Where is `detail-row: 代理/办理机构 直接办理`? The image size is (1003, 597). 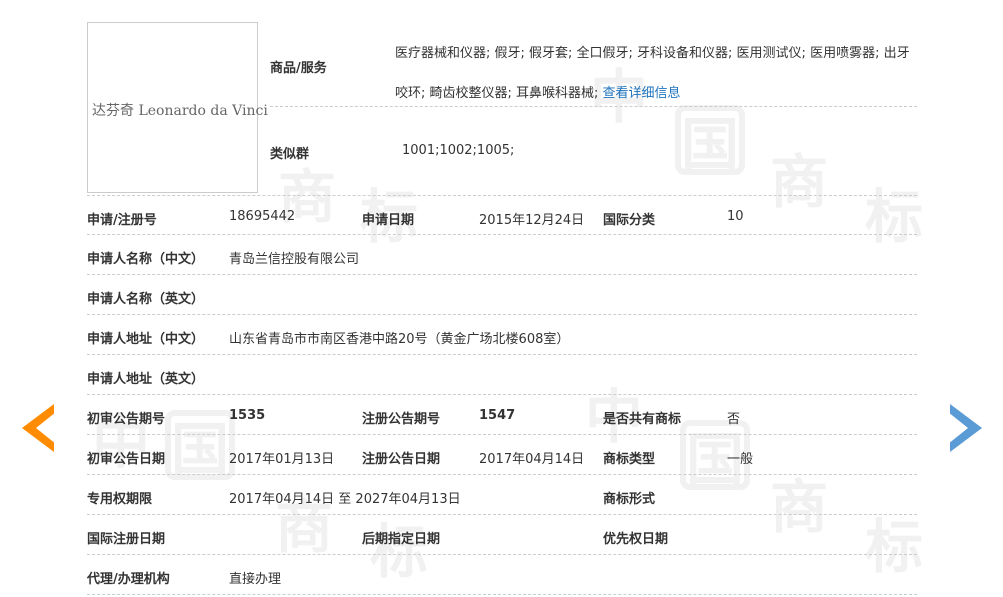 detail-row: 代理/办理机构 直接办理 is located at coordinates (502, 575).